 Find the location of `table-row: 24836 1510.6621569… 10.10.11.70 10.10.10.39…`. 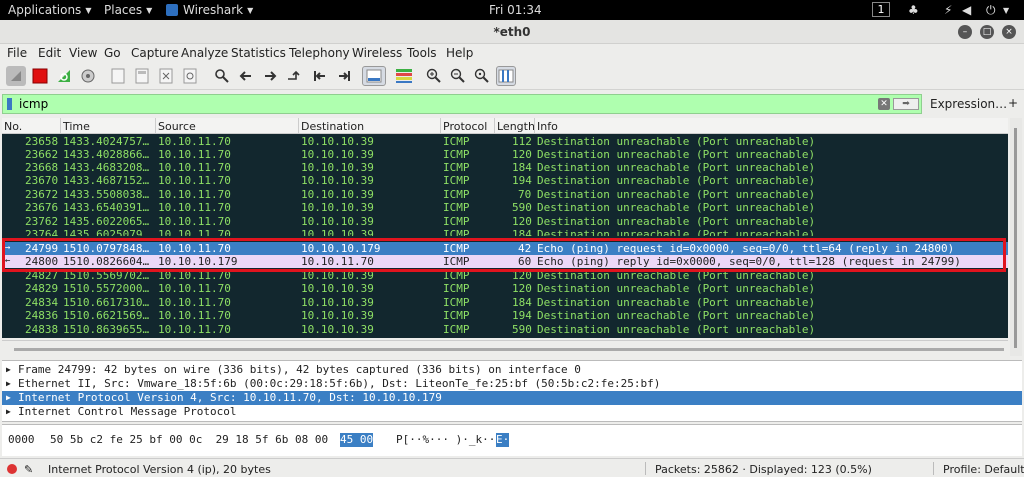

table-row: 24836 1510.6621569… 10.10.11.70 10.10.10.39… is located at coordinates (505, 315).